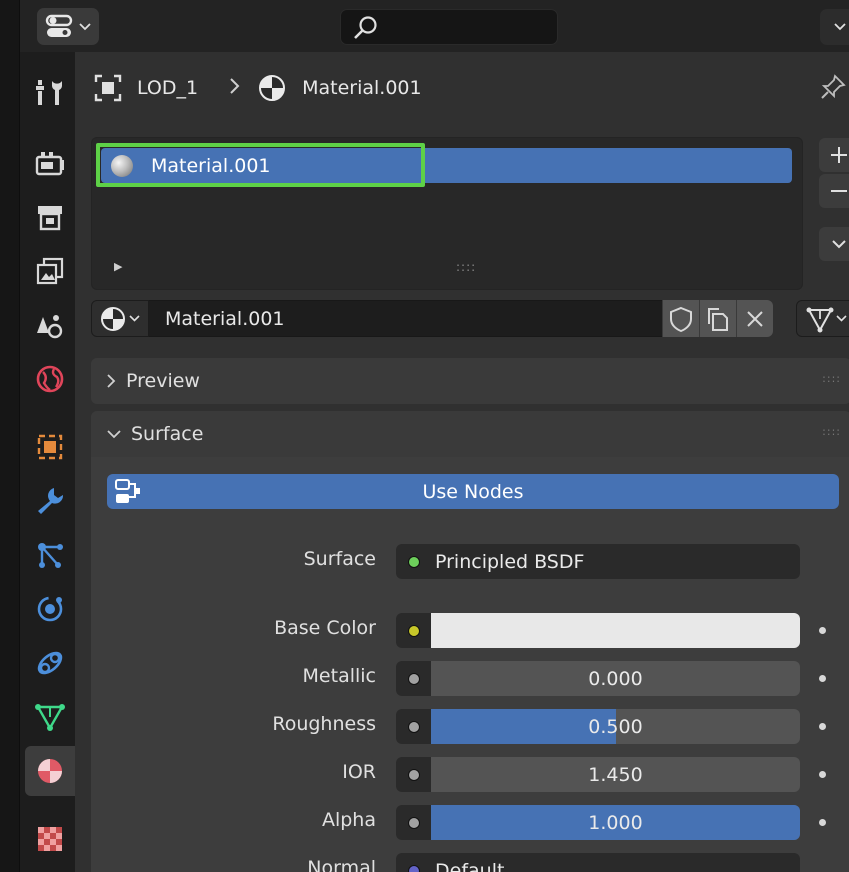  Describe the element at coordinates (325, 628) in the screenshot. I see `base-color-label: Base Color` at that location.